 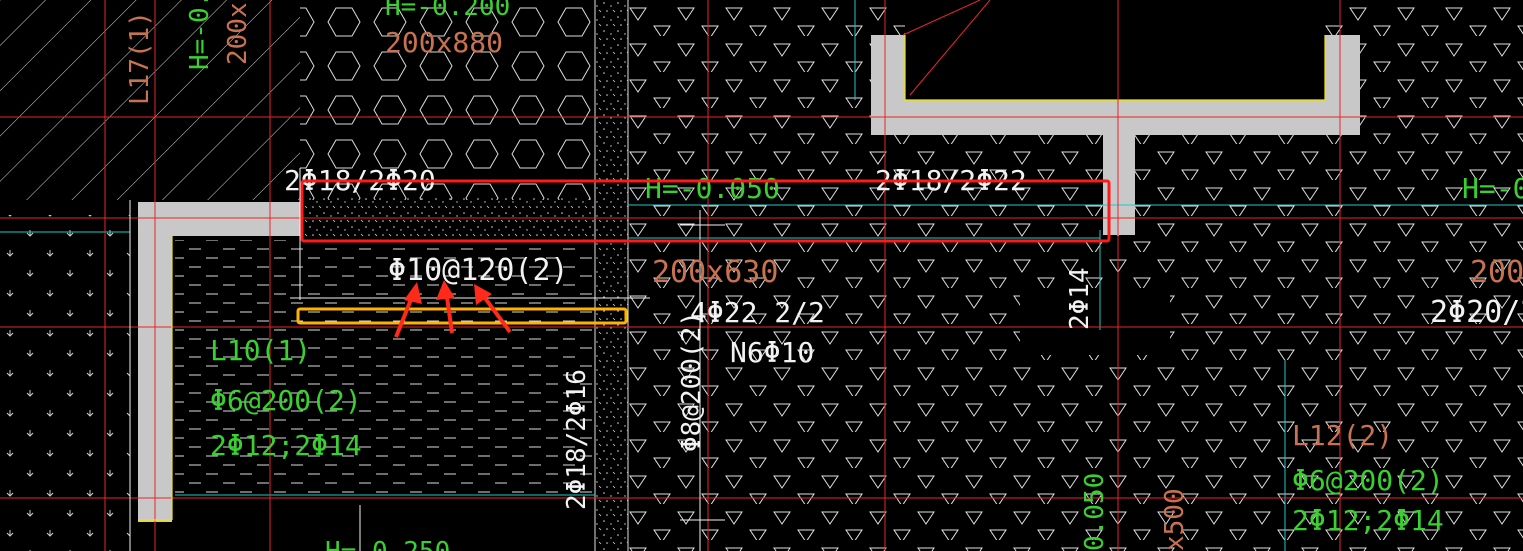 I want to click on label-size-right-edge: 200, so click(x=1496, y=272).